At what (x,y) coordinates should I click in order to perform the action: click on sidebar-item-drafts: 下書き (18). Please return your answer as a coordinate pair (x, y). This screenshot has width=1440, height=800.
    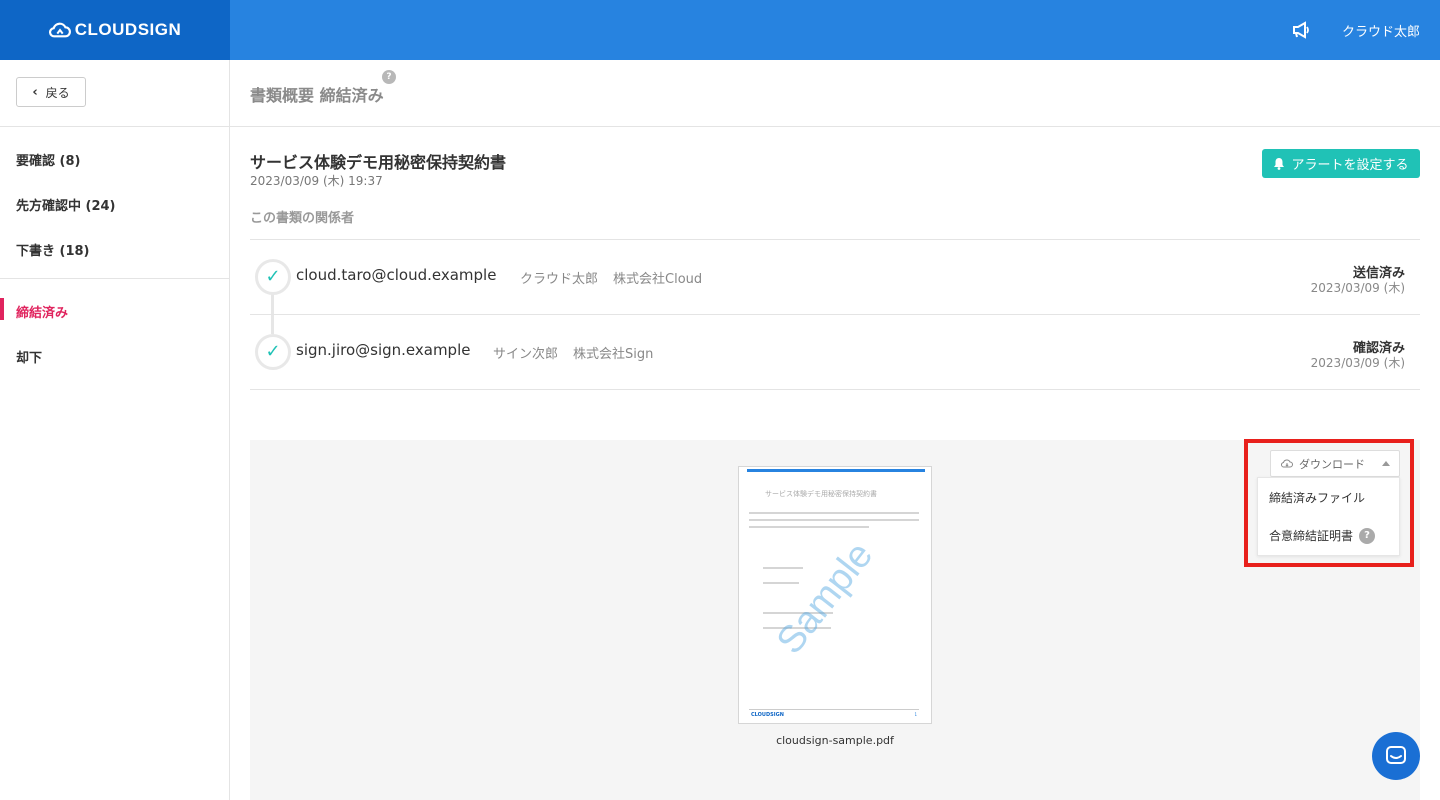
    Looking at the image, I should click on (53, 249).